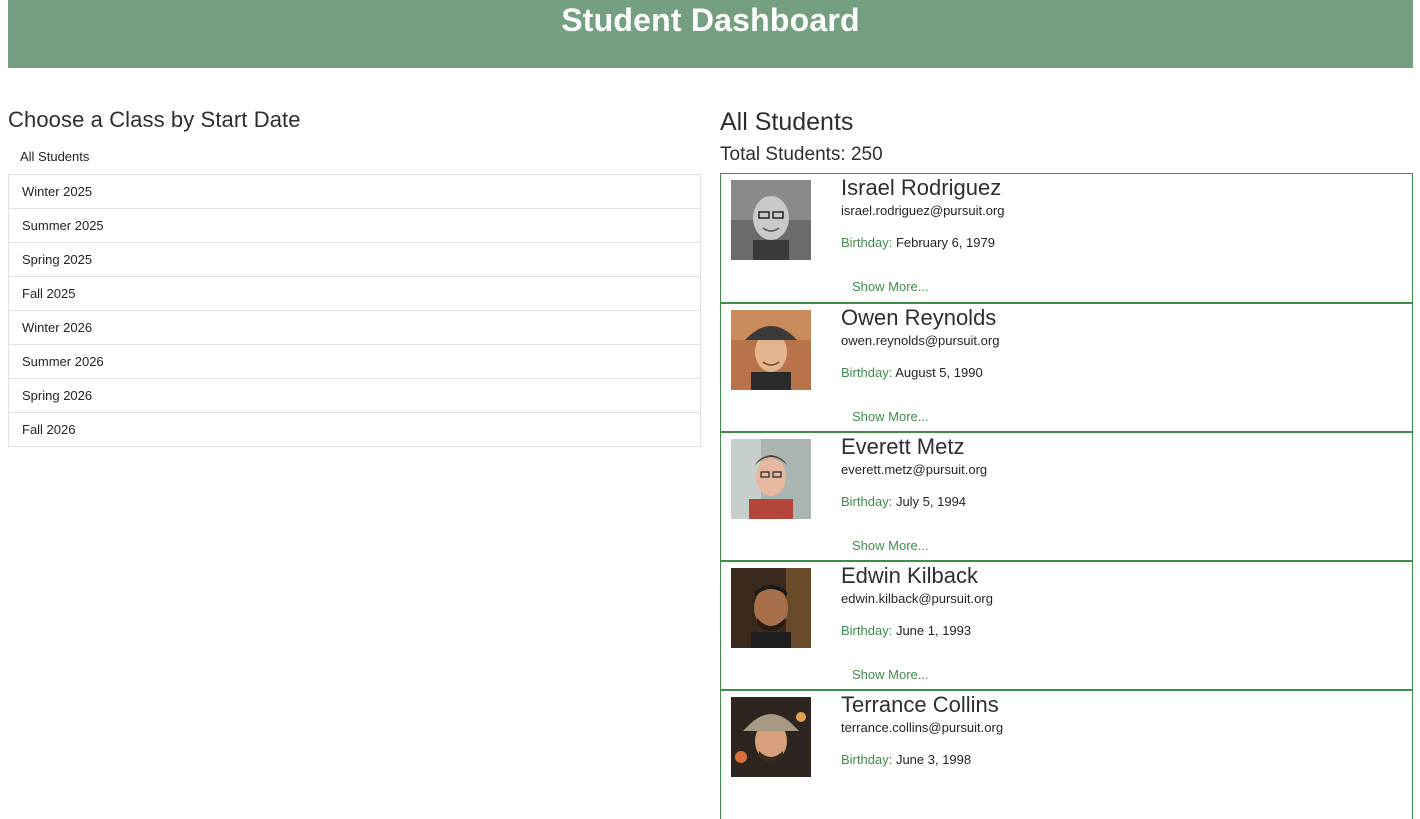  Describe the element at coordinates (354, 260) in the screenshot. I see `class-item-spring-2025: Spring 2025` at that location.